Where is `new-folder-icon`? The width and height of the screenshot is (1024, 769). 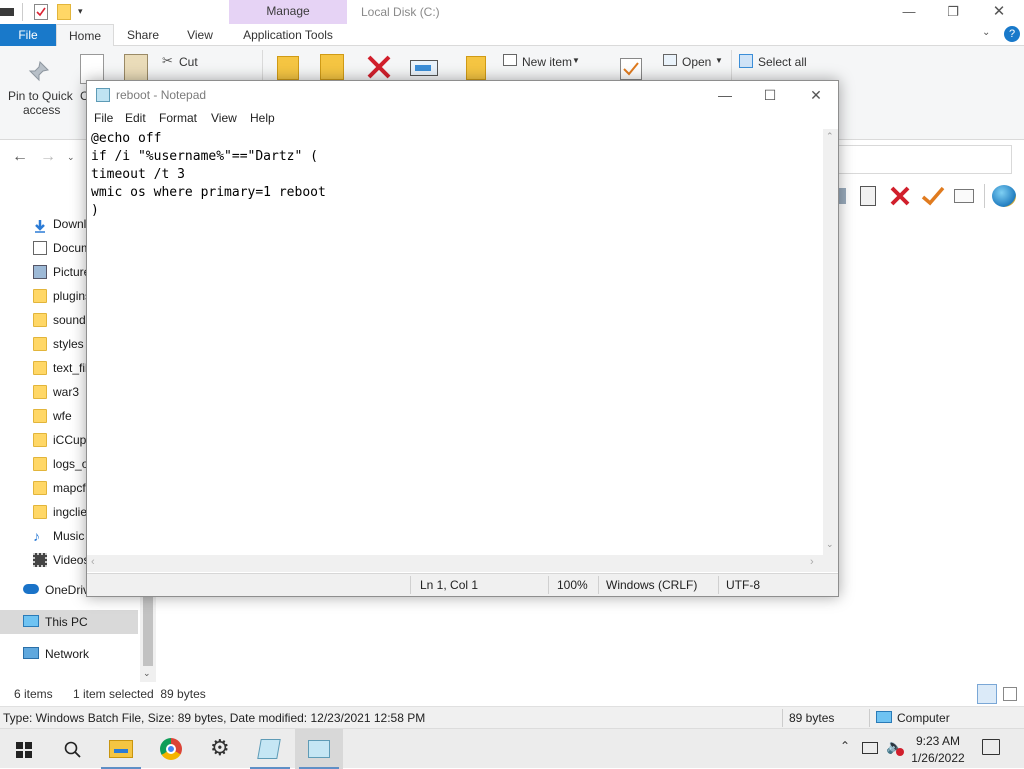
new-folder-icon is located at coordinates (64, 12).